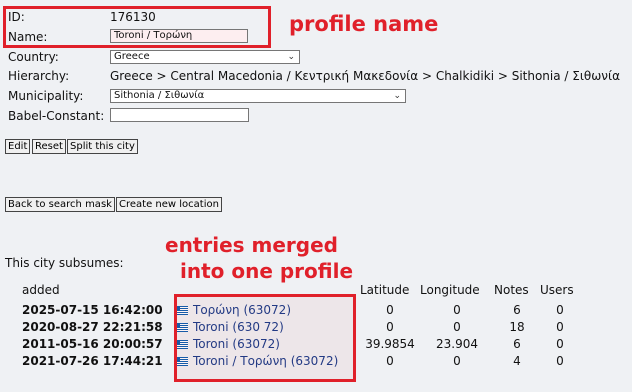 The width and height of the screenshot is (632, 392). What do you see at coordinates (511, 290) in the screenshot?
I see `col-notes: Notes` at bounding box center [511, 290].